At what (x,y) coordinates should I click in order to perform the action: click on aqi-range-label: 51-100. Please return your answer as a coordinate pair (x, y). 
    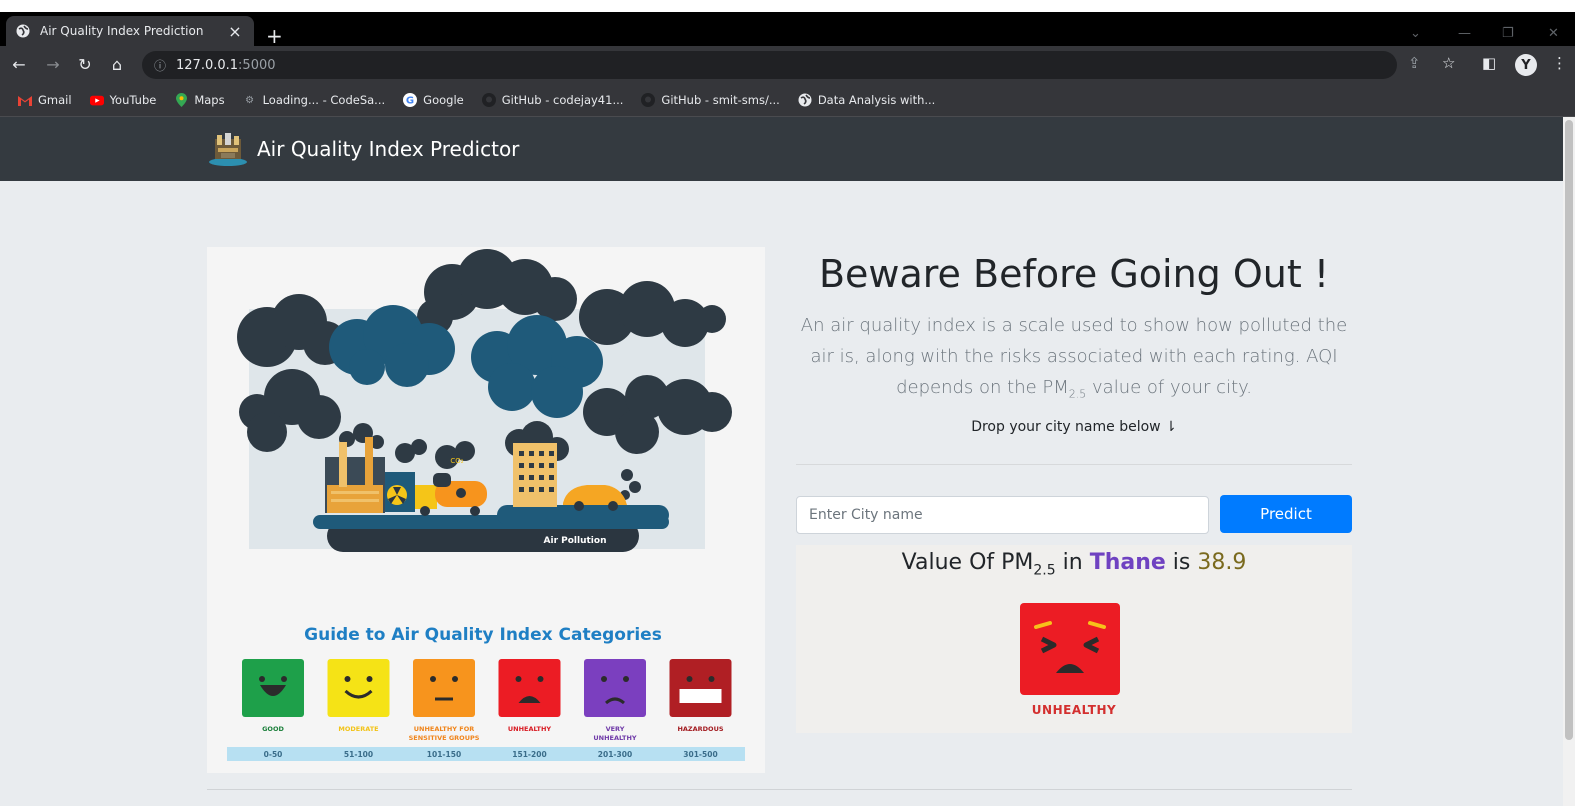
    Looking at the image, I should click on (358, 754).